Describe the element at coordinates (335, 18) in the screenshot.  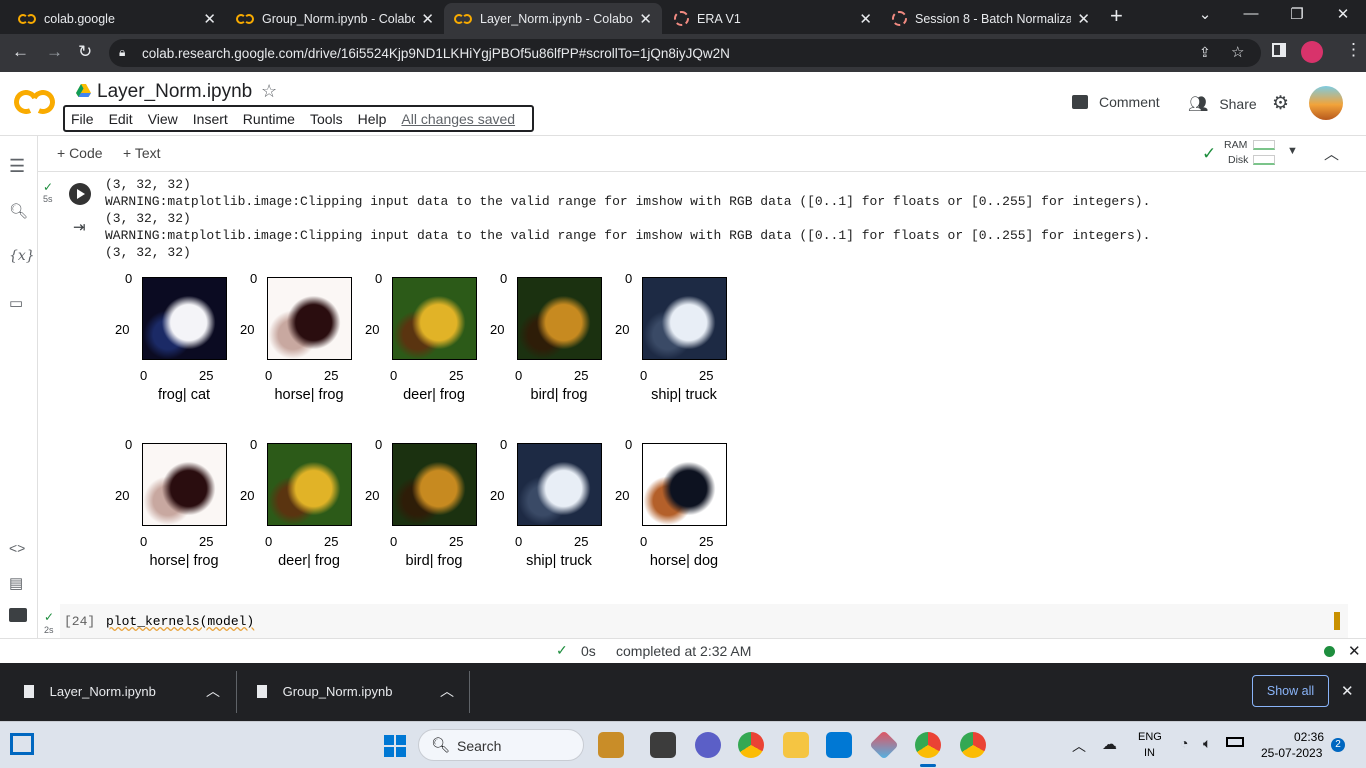
I see `tab-group-norm: Group_Norm.ipynb - Colabor ✕` at that location.